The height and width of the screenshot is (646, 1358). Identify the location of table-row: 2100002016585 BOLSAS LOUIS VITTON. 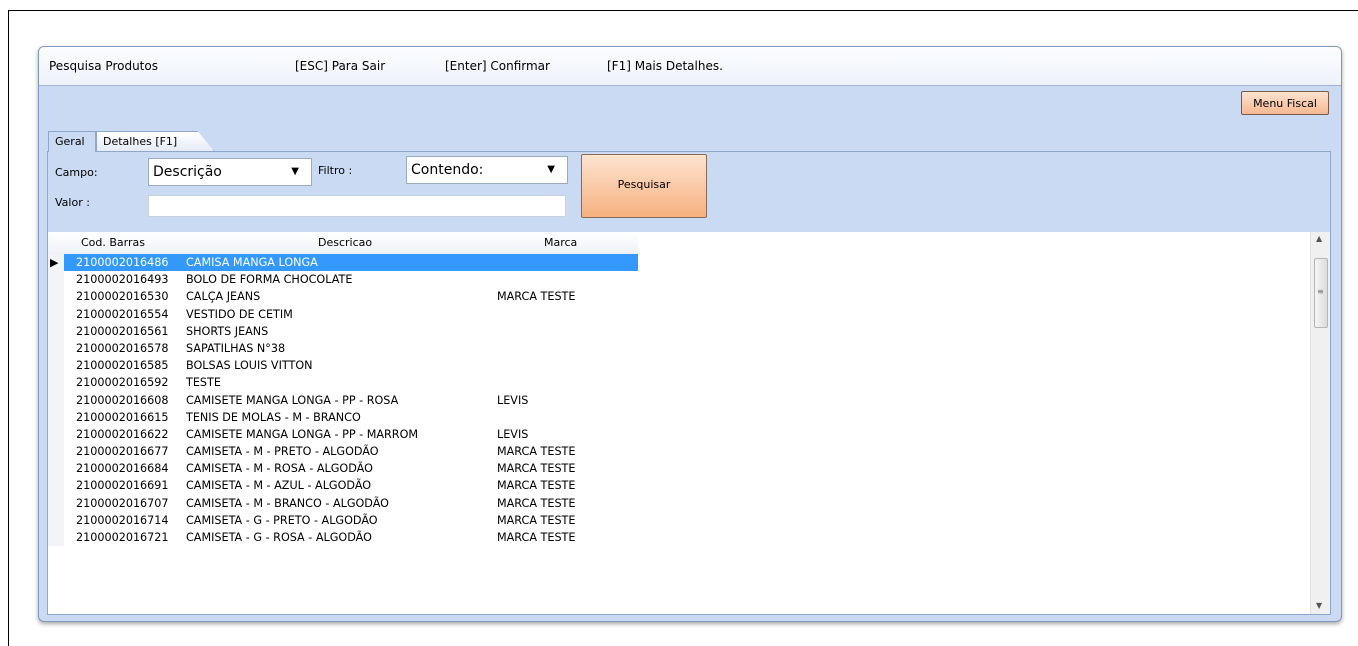
(343, 366).